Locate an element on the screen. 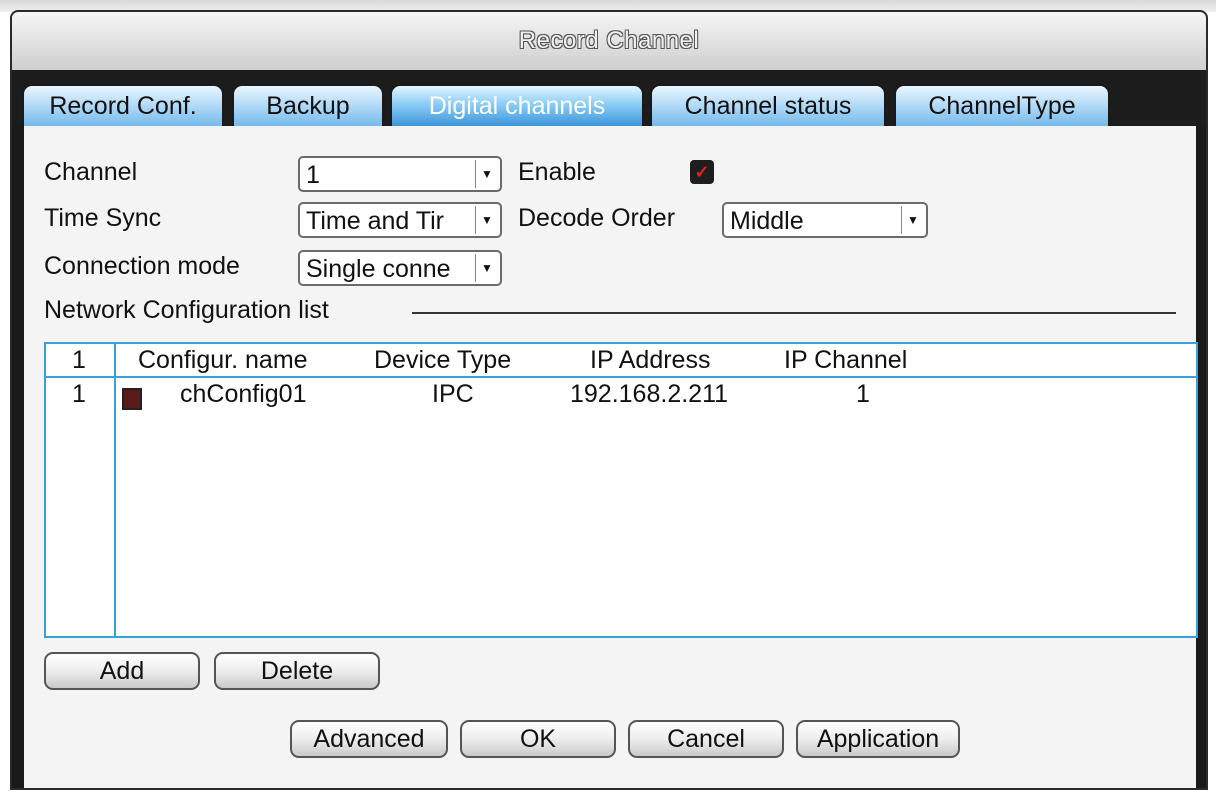 This screenshot has width=1216, height=794. tab-digital-channels: Digital channels is located at coordinates (517, 105).